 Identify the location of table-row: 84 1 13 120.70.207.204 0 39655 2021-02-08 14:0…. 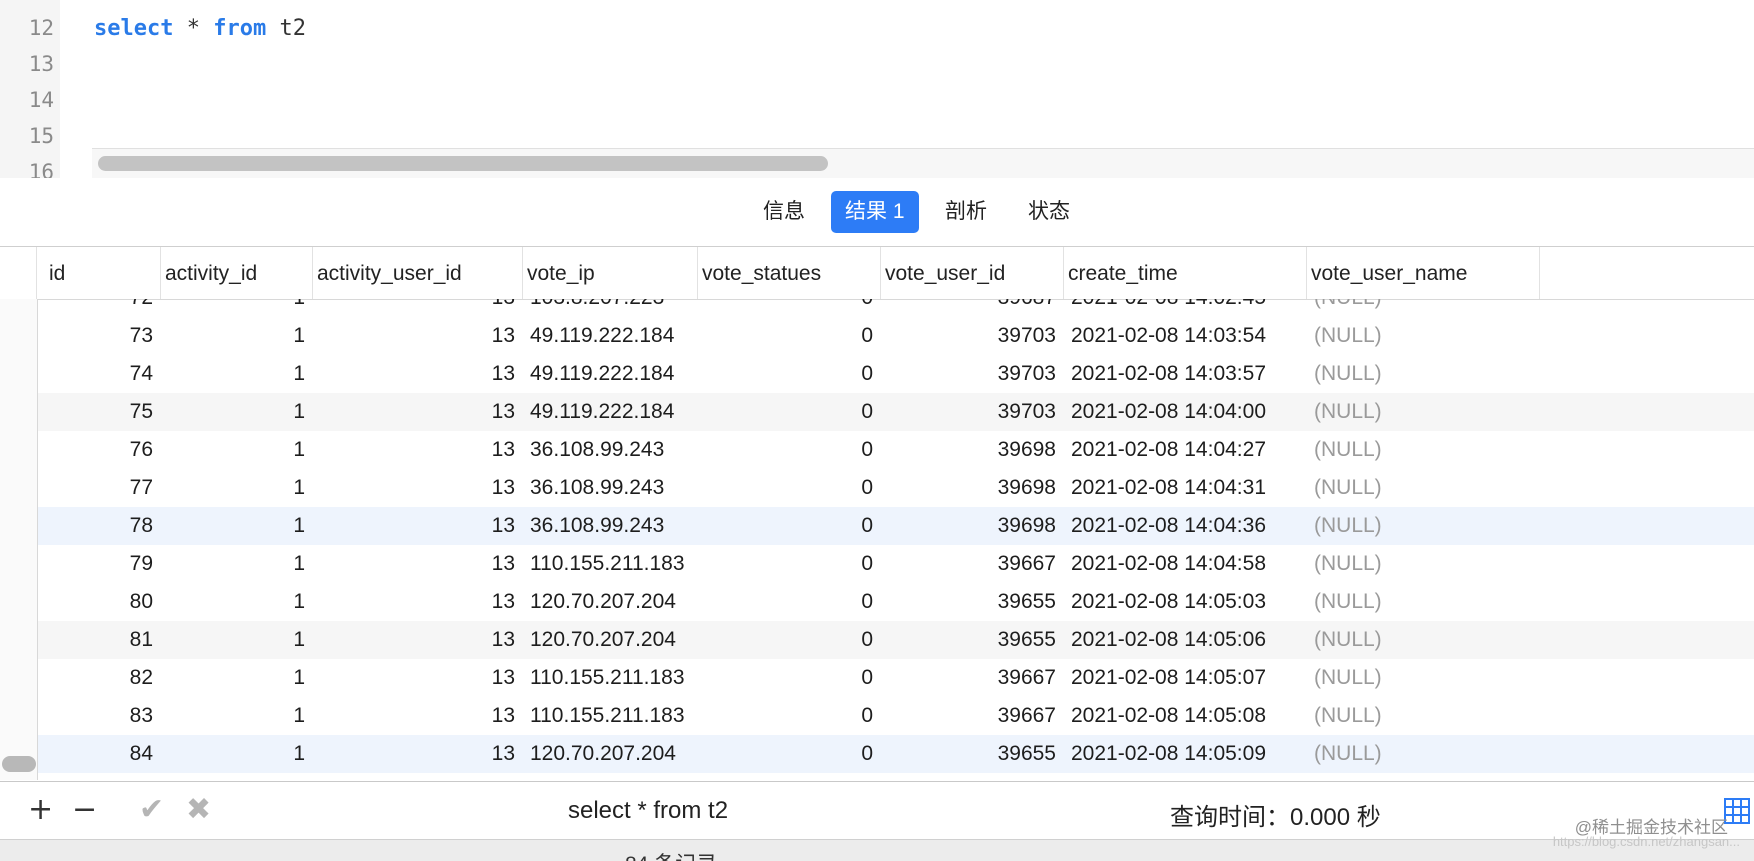
(877, 754).